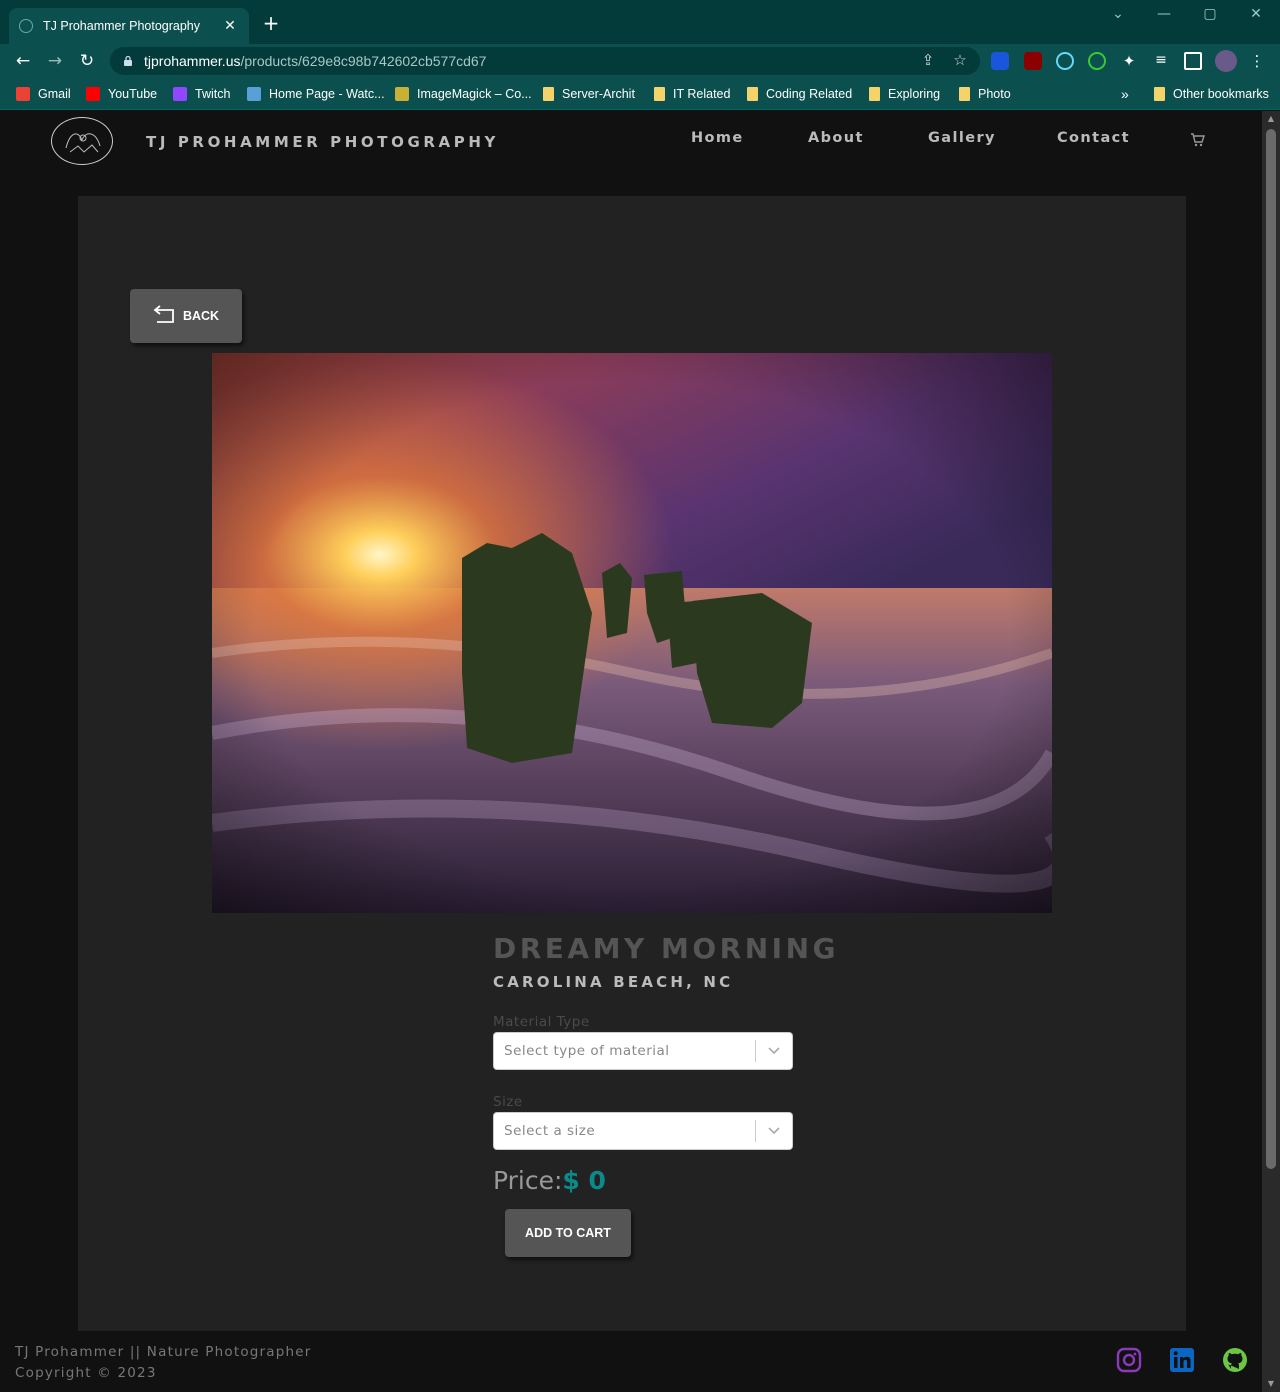  Describe the element at coordinates (133, 94) in the screenshot. I see `bookmark-label: YouTube` at that location.